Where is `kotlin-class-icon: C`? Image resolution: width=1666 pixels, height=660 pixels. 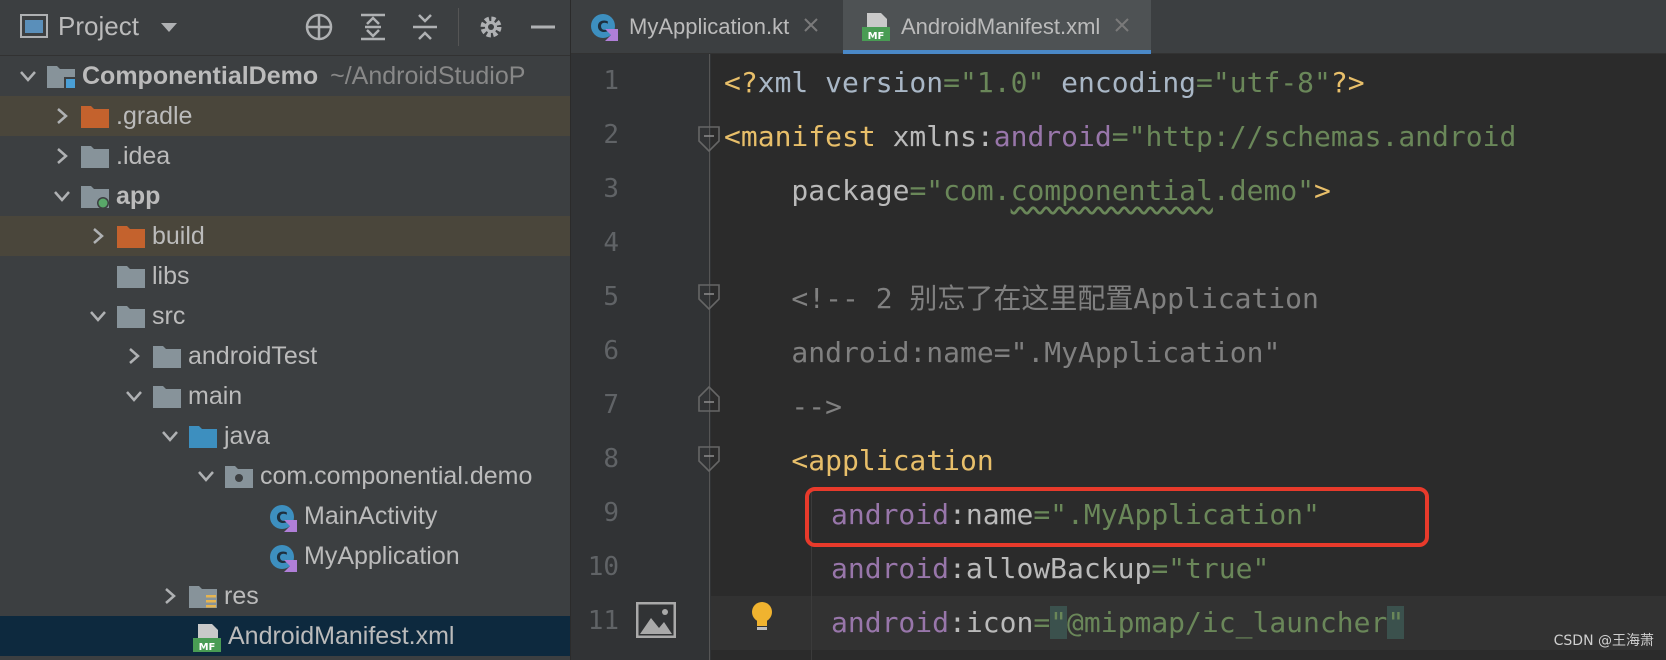
kotlin-class-icon: C is located at coordinates (604, 27).